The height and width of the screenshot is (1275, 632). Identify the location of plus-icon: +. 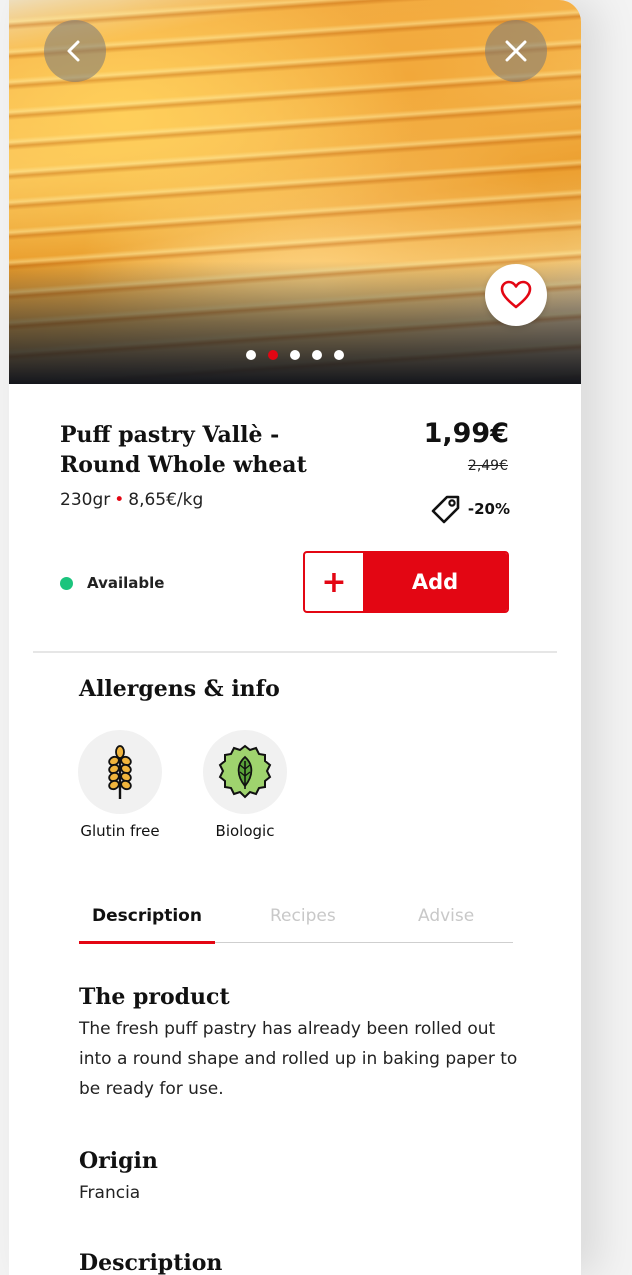
(334, 582).